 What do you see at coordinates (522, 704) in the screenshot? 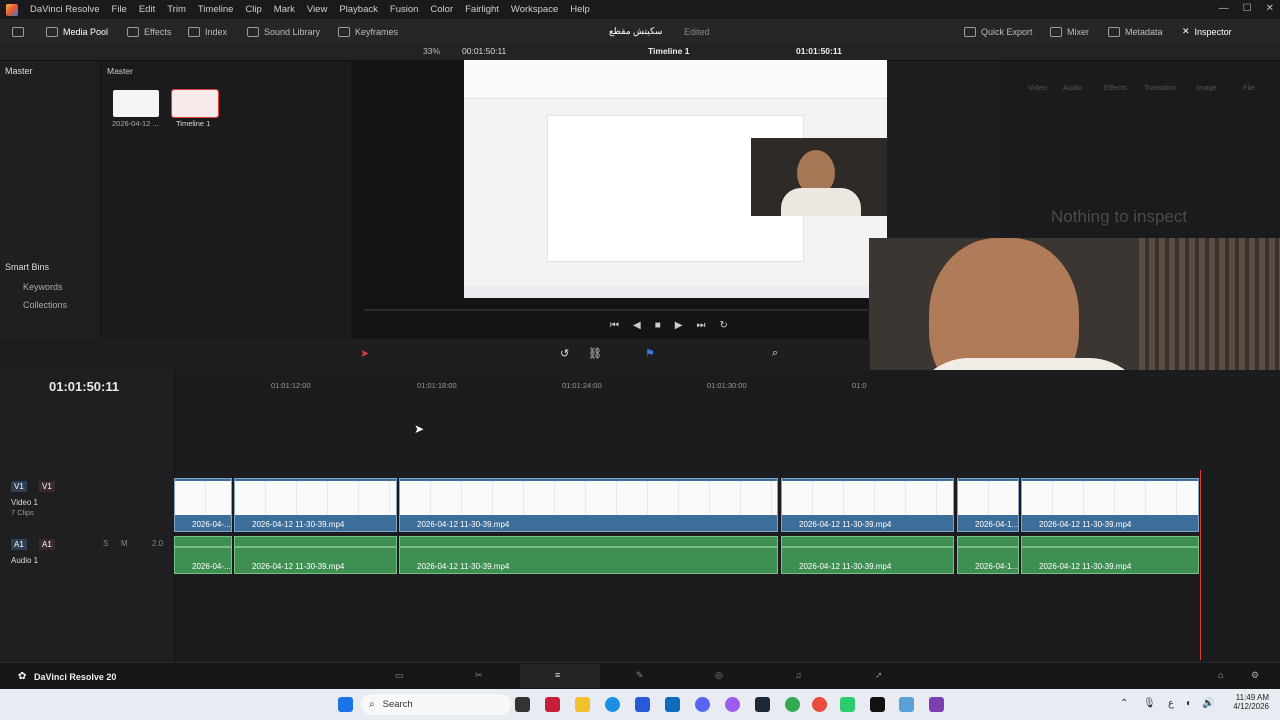
I see `task-view-icon` at bounding box center [522, 704].